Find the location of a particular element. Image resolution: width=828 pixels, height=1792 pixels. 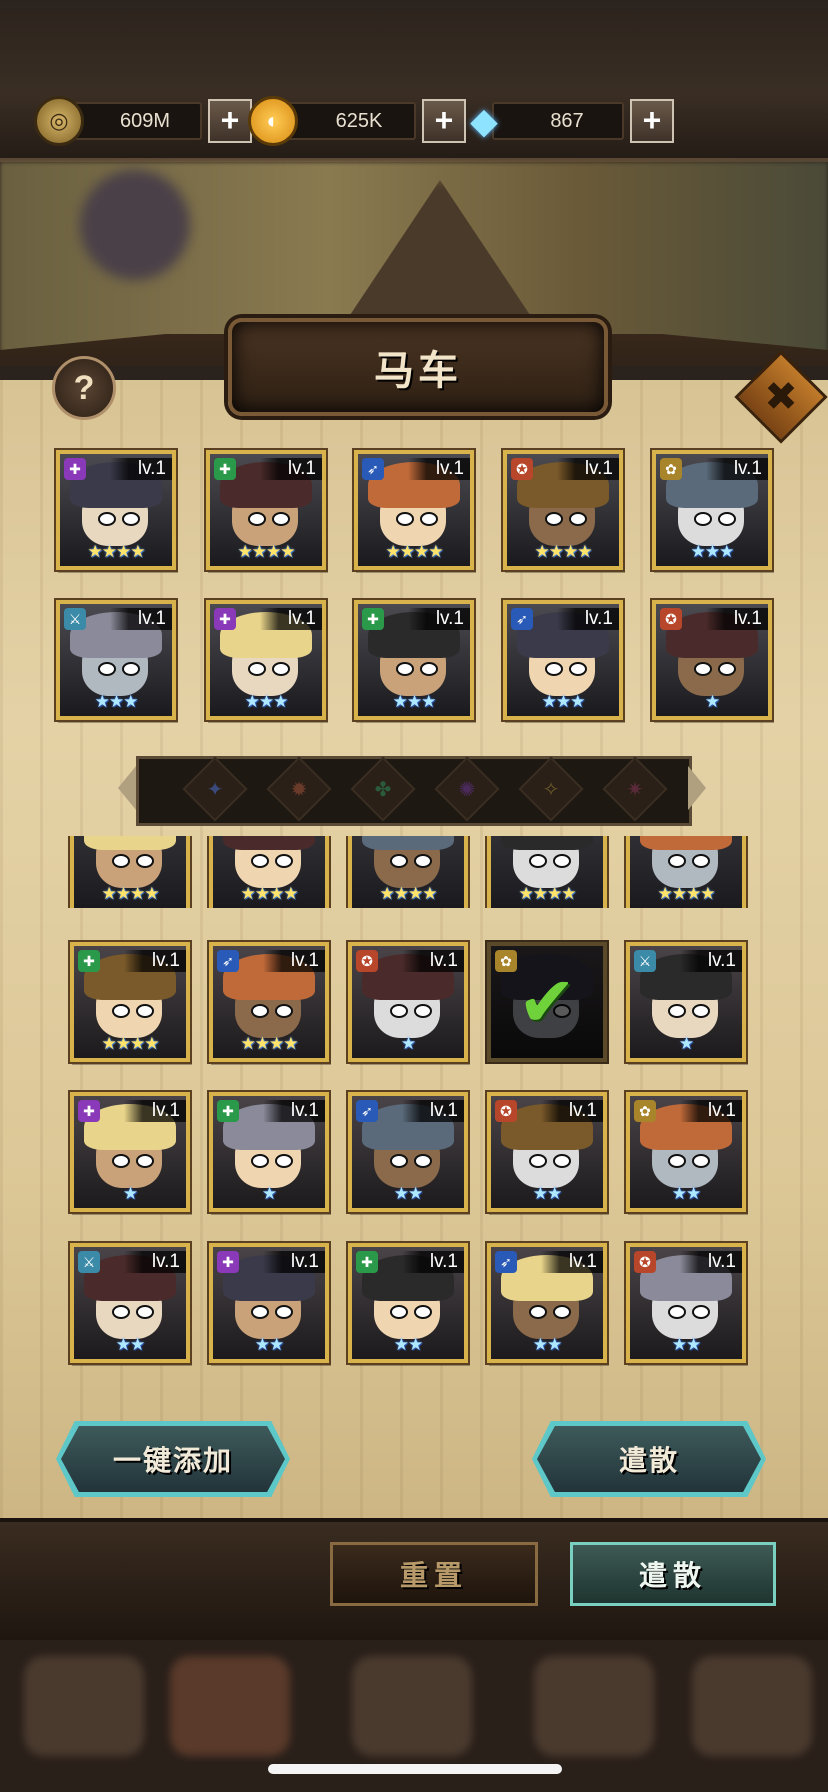

gold-currency: ◎ 609M + is located at coordinates (143, 121).